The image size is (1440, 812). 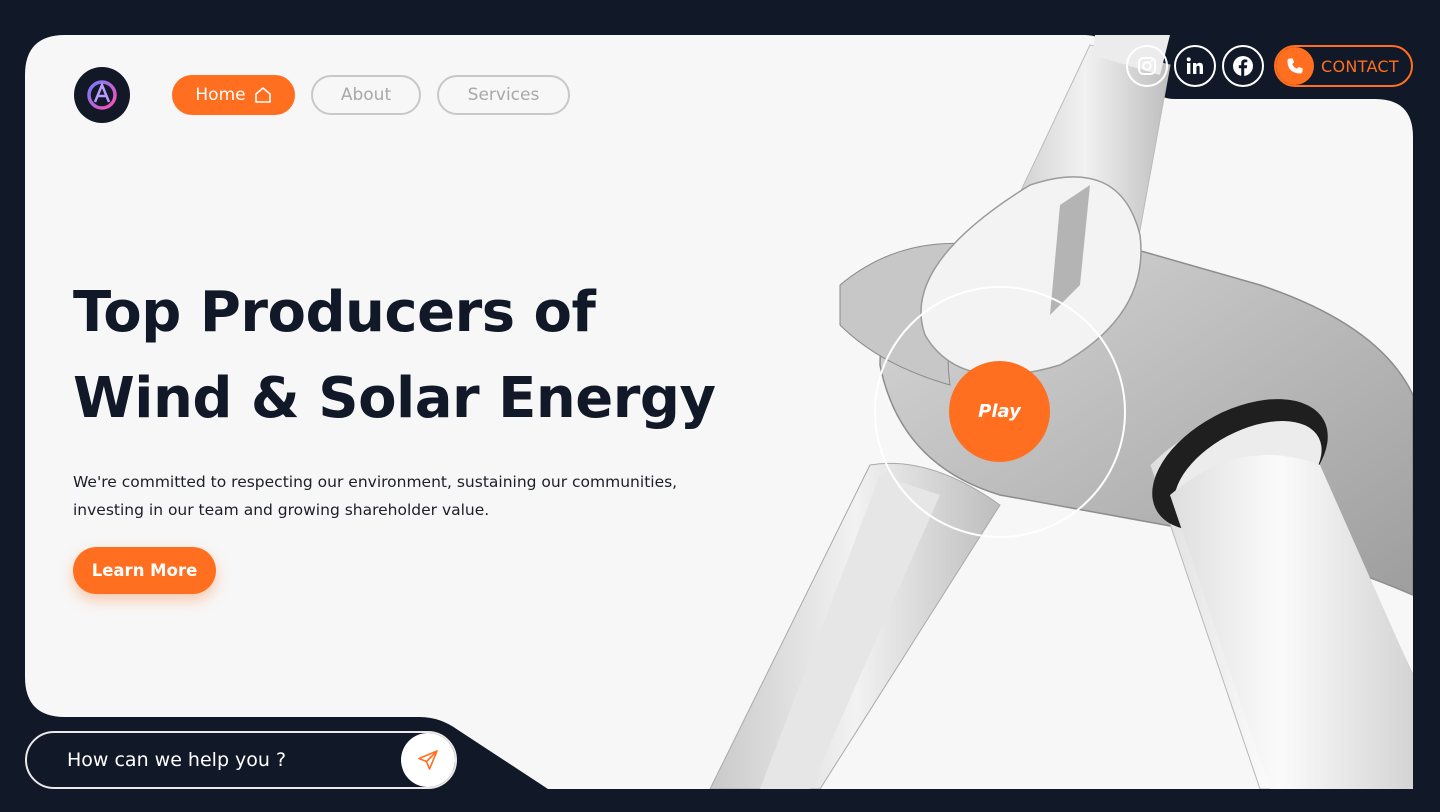 I want to click on nav-home-button: Home, so click(x=233, y=95).